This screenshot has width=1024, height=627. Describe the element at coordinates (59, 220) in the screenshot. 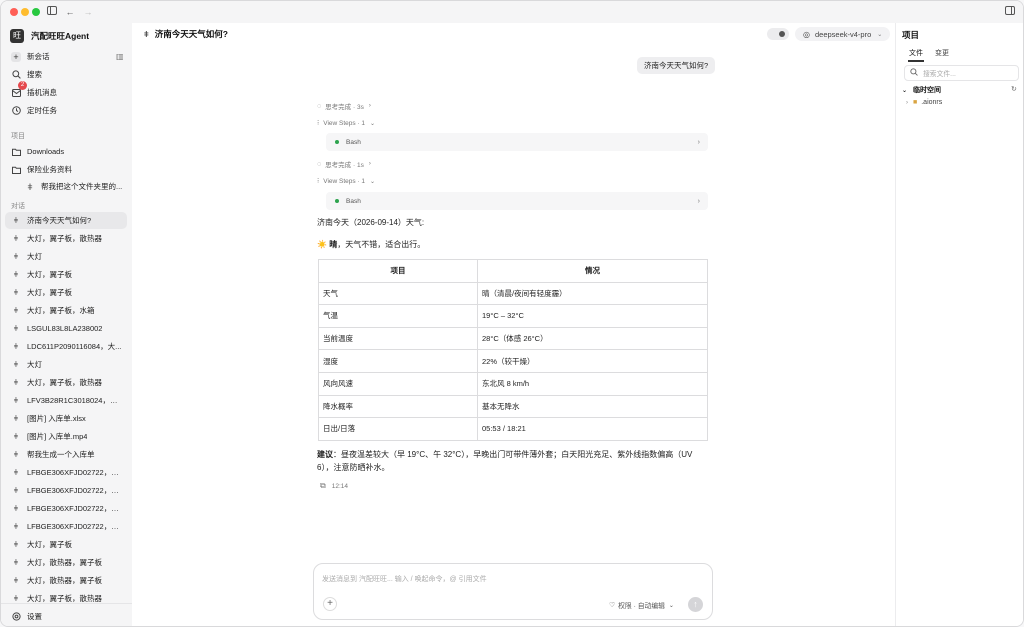

I see `conversation-label: 济南今天天气如何?` at that location.